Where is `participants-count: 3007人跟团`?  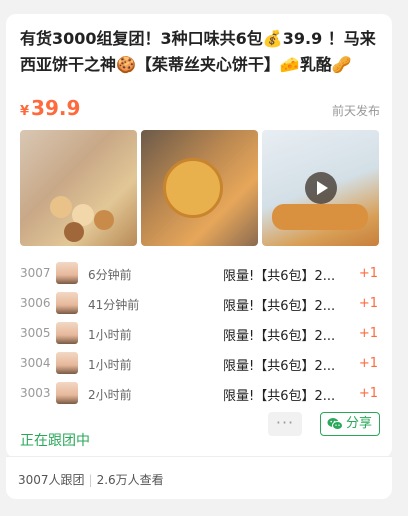
participants-count: 3007人跟团 is located at coordinates (51, 480).